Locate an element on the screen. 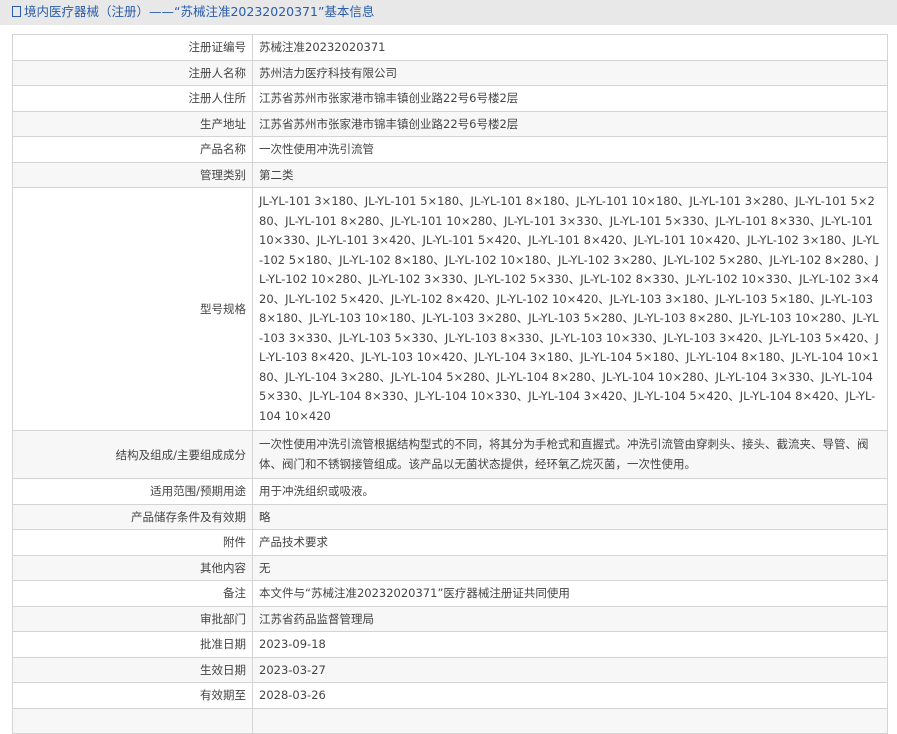 Image resolution: width=897 pixels, height=734 pixels. field-label: 注册证编号 is located at coordinates (132, 47).